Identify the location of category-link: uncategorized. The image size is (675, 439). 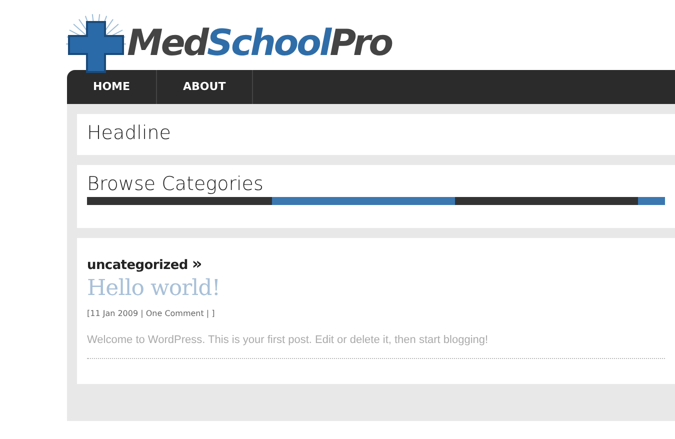
(137, 266).